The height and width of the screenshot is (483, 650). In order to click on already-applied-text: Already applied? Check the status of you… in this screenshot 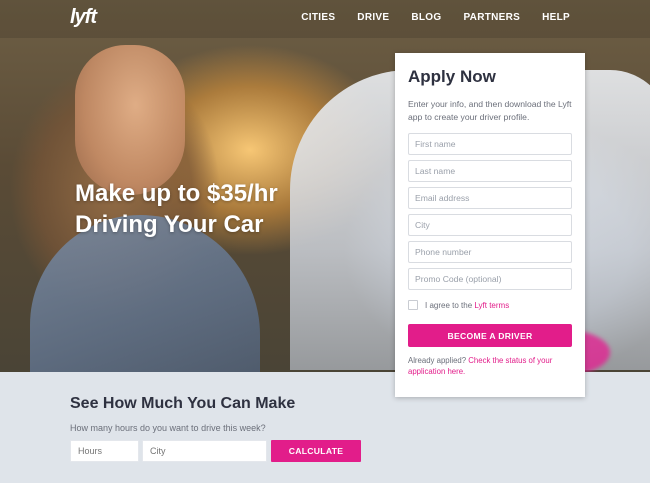, I will do `click(490, 366)`.